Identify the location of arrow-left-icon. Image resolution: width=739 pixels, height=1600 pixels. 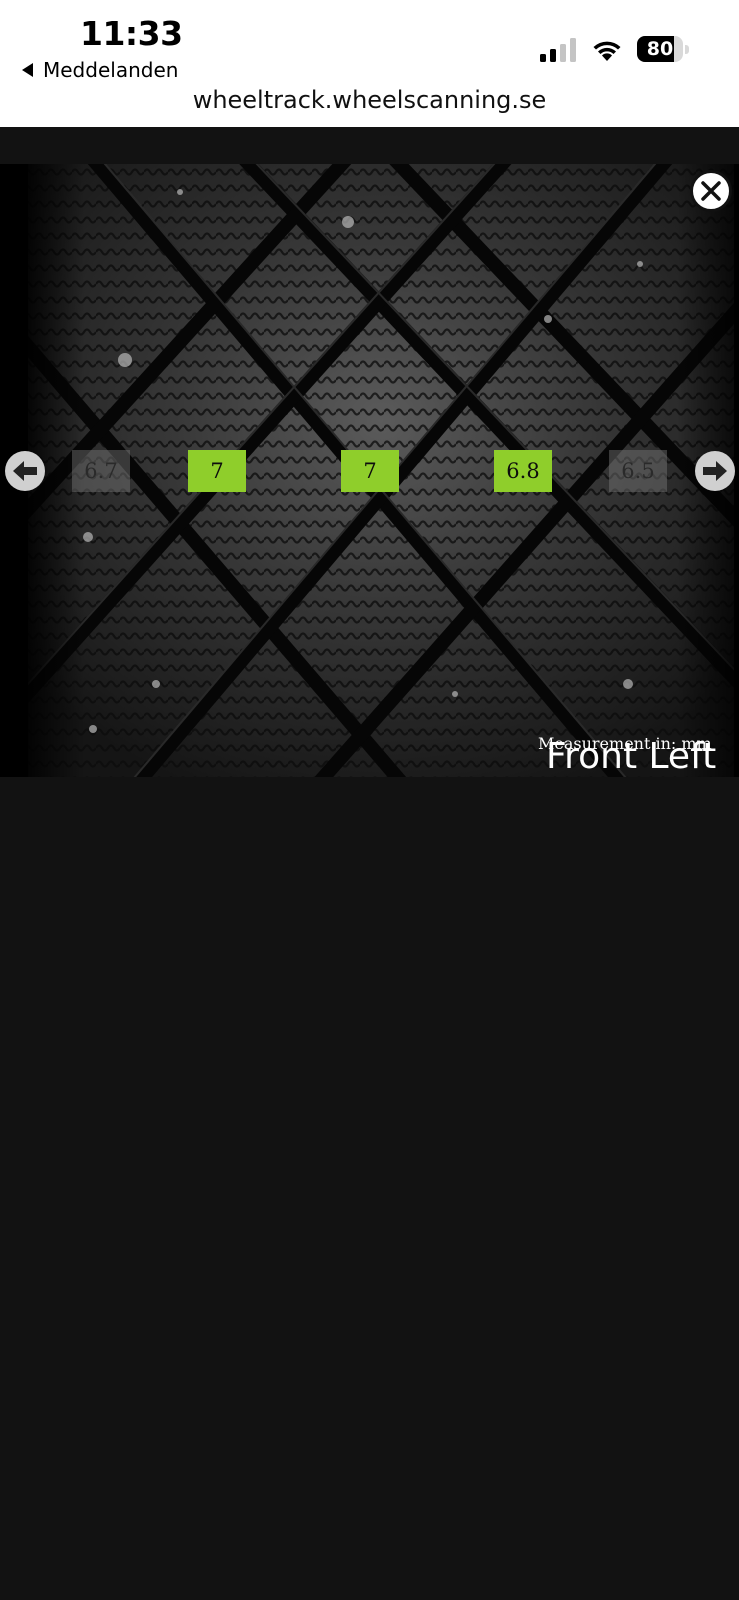
(25, 471).